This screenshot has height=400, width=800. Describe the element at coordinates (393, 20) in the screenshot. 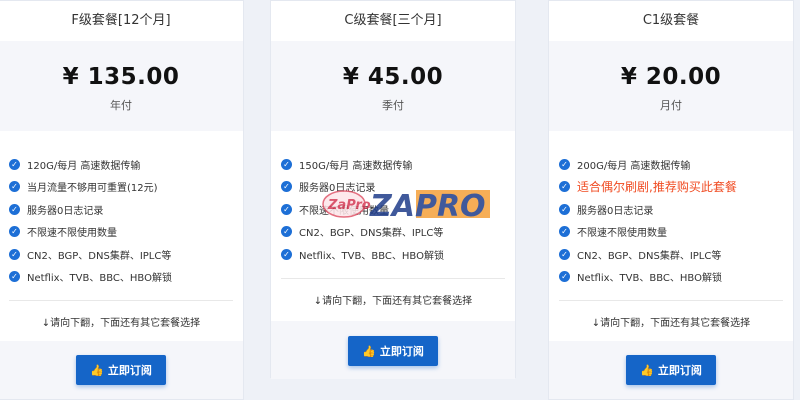

I see `plan-title: C级套餐[三个月]` at that location.